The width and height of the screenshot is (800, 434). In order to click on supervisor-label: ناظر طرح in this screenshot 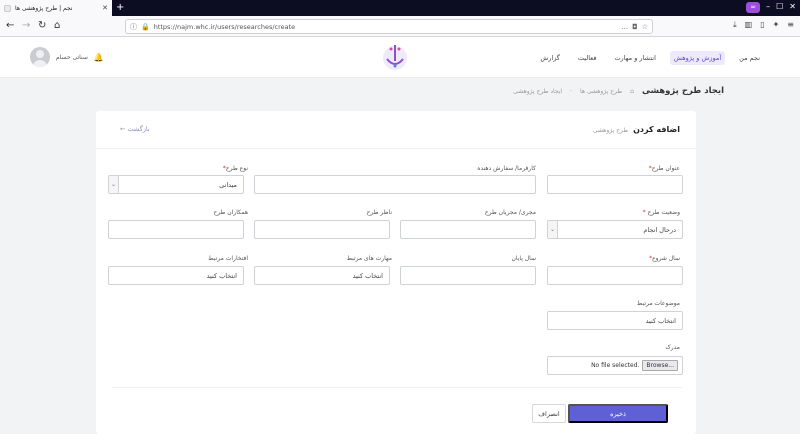, I will do `click(379, 212)`.